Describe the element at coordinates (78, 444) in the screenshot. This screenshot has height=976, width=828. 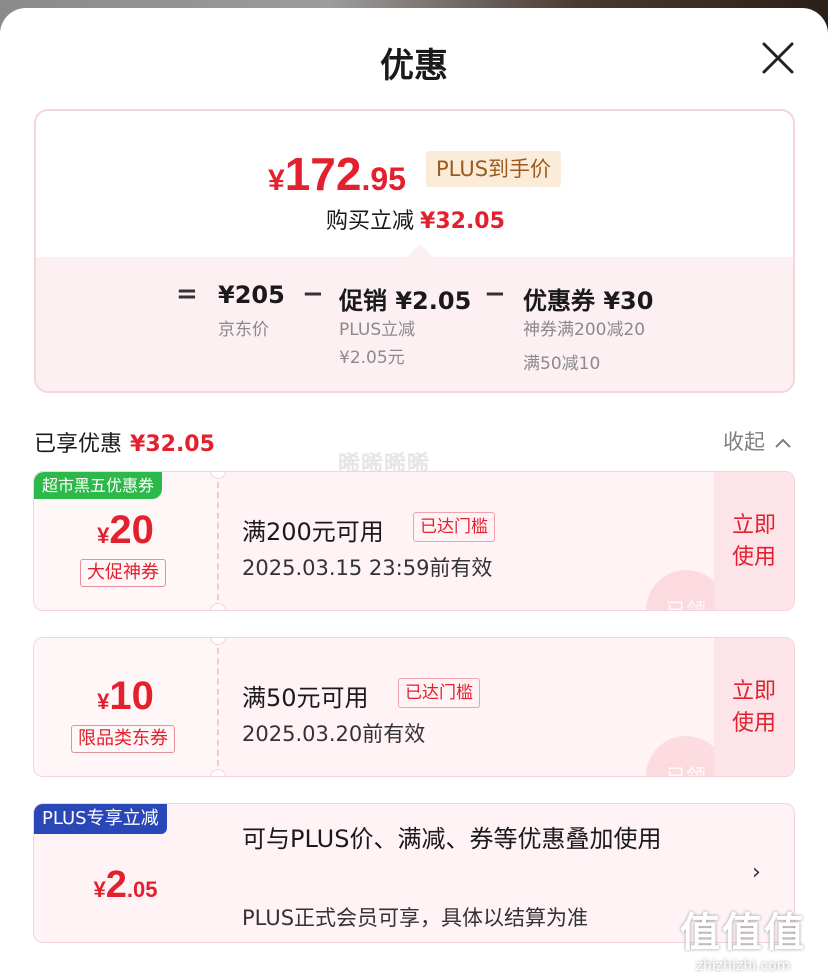
I see `enjoyed-label: 已享优惠` at that location.